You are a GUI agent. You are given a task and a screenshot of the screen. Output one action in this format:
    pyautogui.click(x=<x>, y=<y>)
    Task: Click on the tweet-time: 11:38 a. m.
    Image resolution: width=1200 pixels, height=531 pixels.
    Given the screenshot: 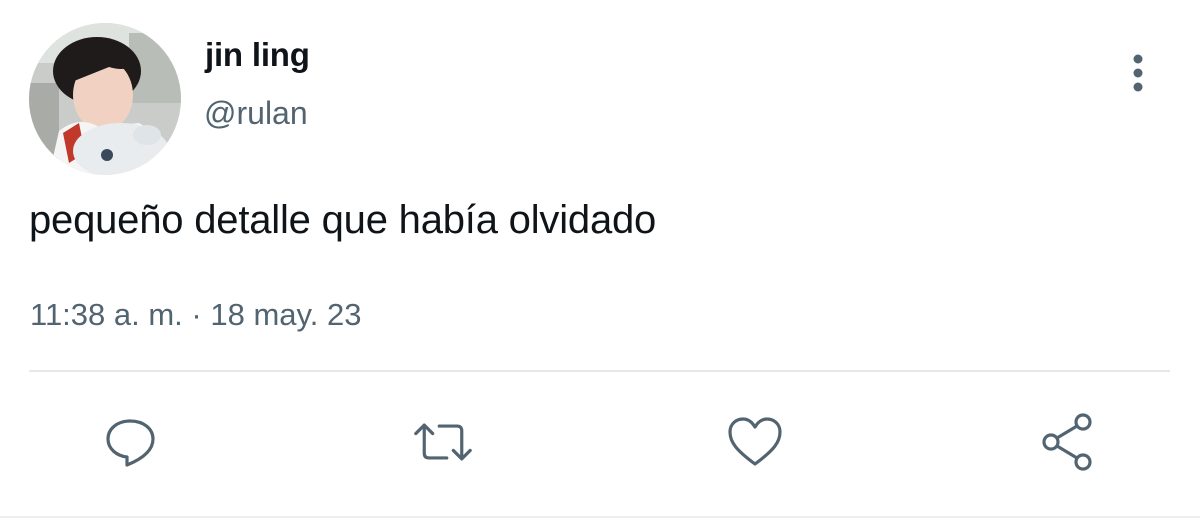 What is the action you would take?
    pyautogui.click(x=106, y=314)
    